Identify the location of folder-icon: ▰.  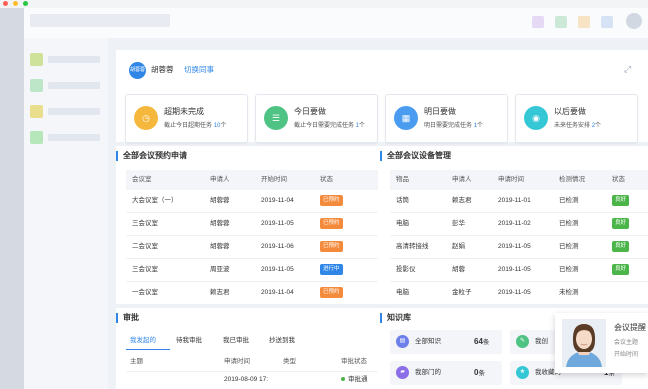
(402, 372).